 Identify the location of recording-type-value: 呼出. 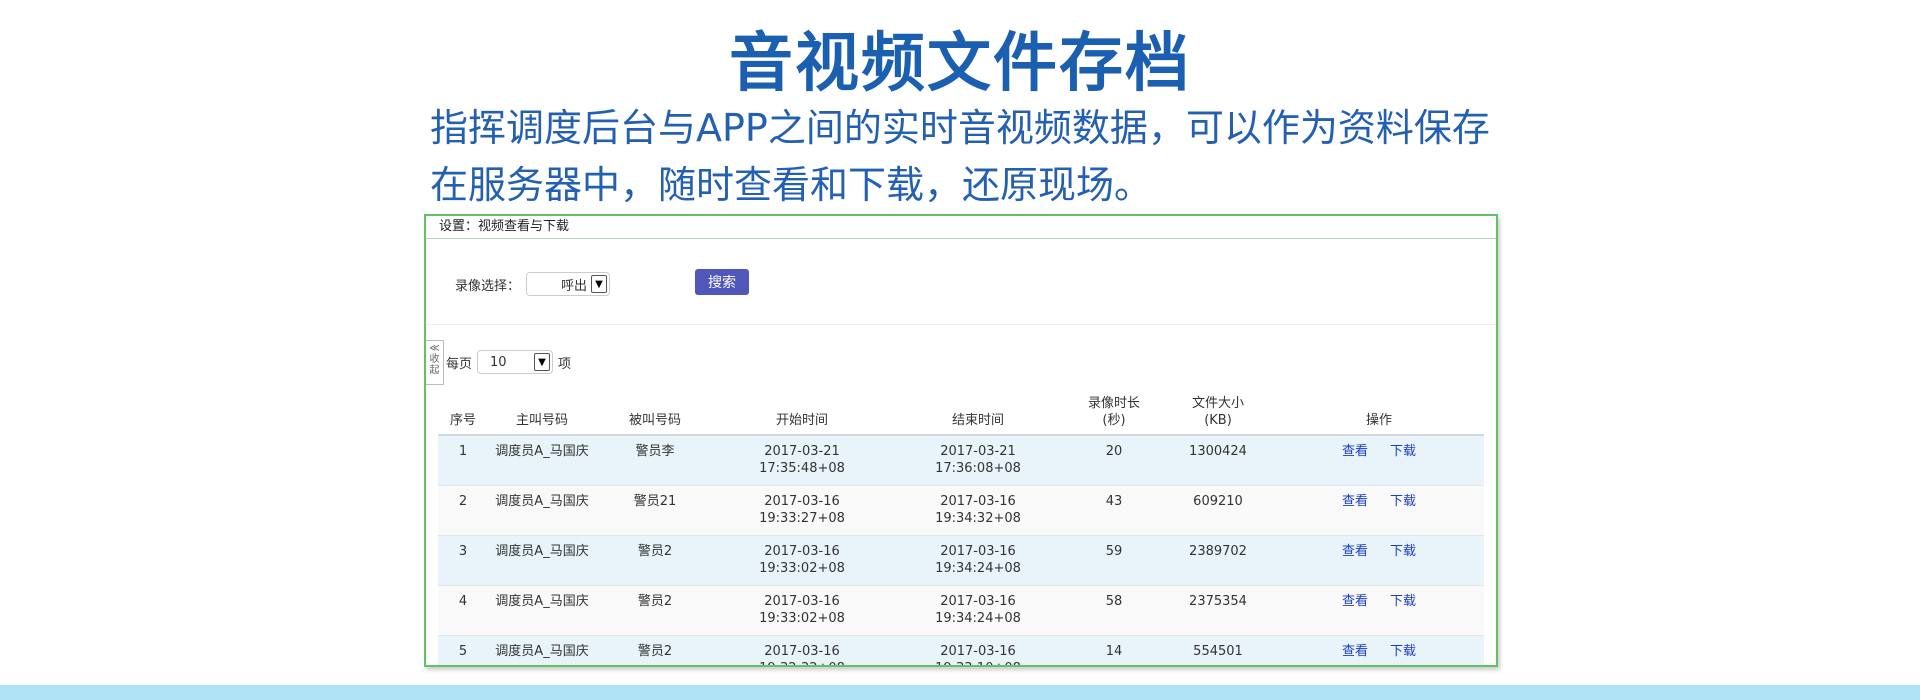
(574, 286).